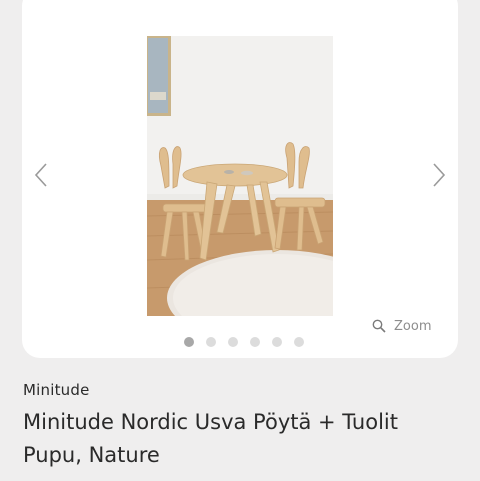 Image resolution: width=480 pixels, height=481 pixels. What do you see at coordinates (413, 326) in the screenshot?
I see `zoom-label: Zoom` at bounding box center [413, 326].